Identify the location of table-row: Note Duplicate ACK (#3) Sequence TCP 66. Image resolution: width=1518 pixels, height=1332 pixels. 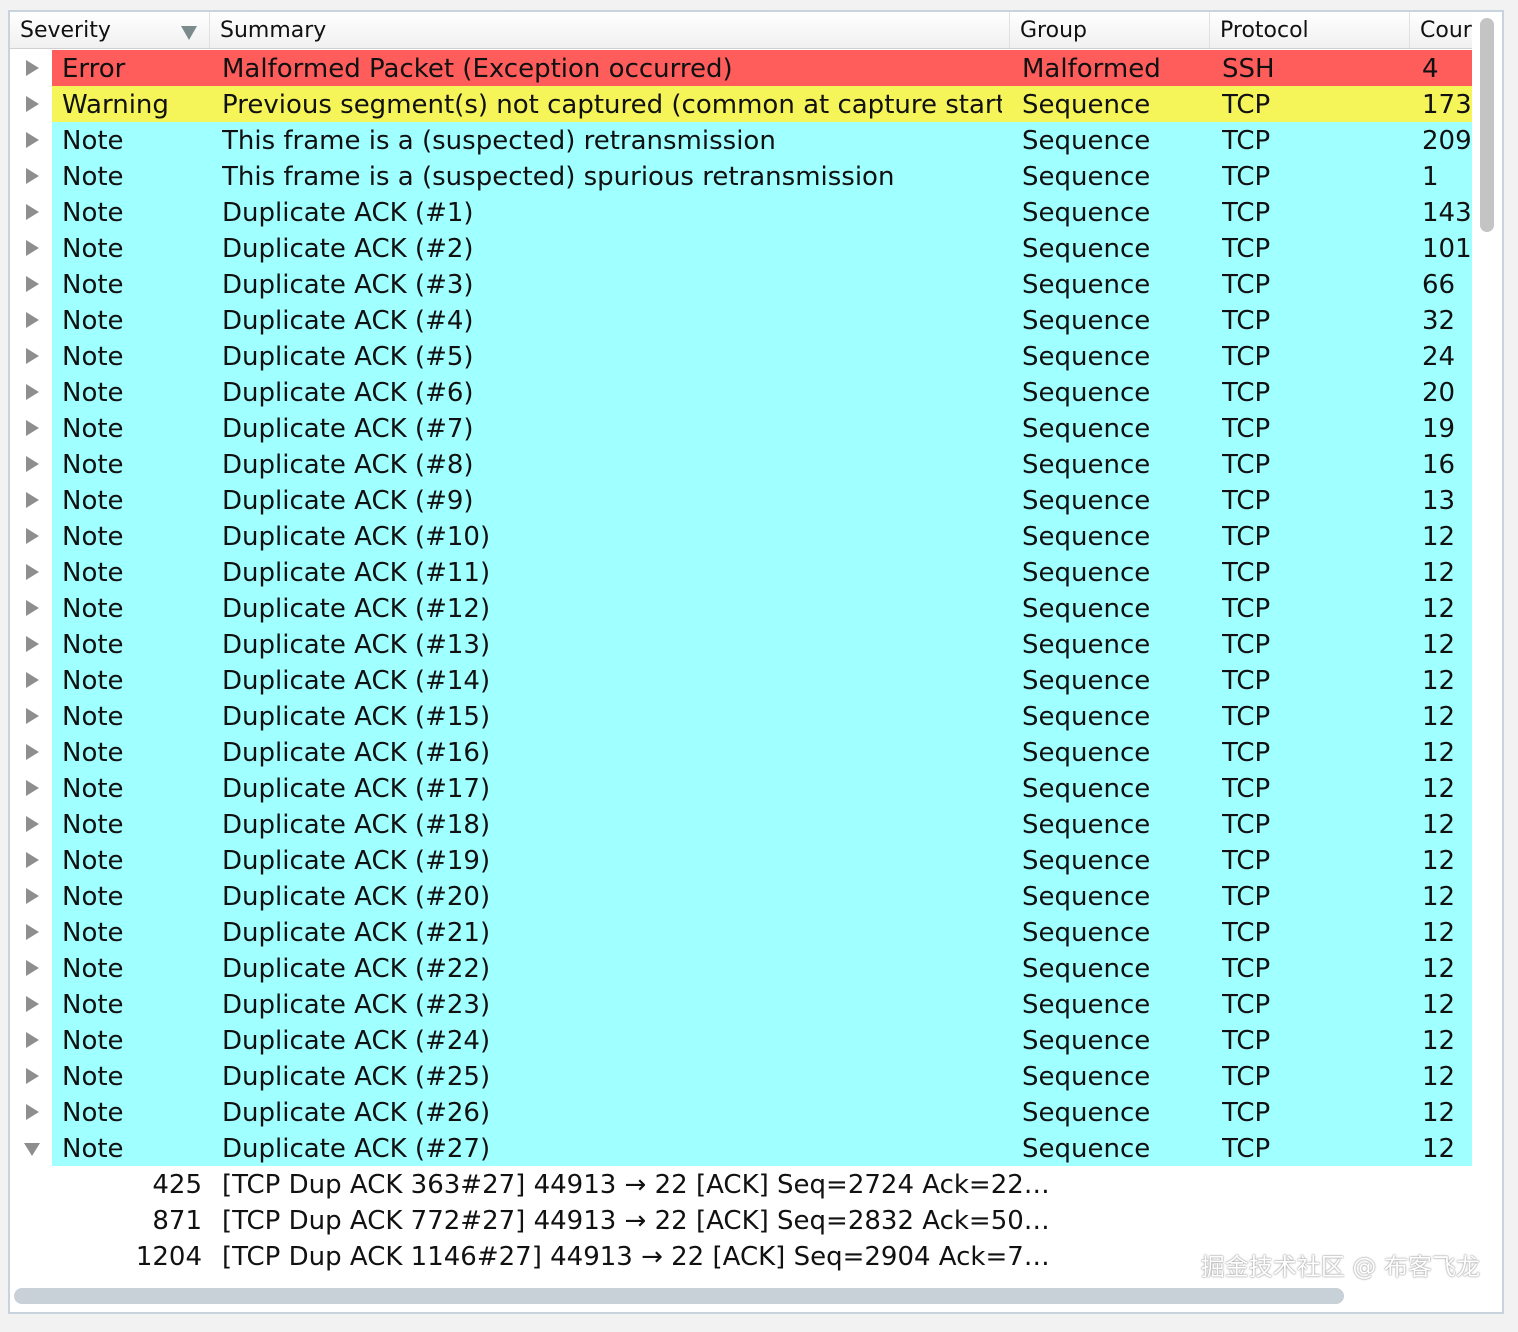
(741, 284).